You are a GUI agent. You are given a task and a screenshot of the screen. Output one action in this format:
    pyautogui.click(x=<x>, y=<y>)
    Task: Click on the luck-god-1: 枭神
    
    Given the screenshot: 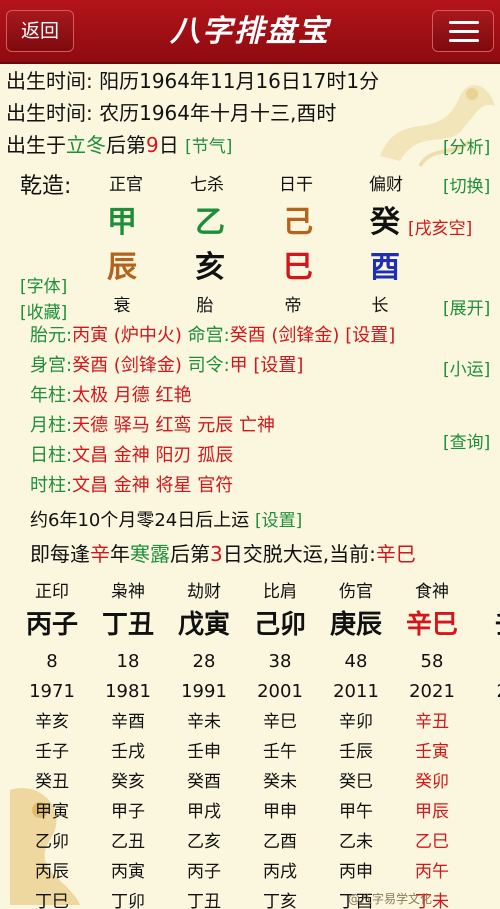 What is the action you would take?
    pyautogui.click(x=128, y=592)
    